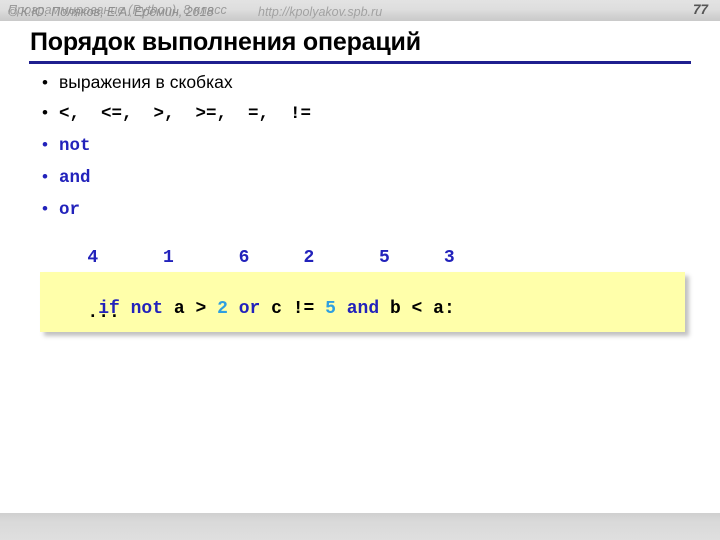  I want to click on list-item: • <, <=, >, >=, =, !=, so click(352, 120).